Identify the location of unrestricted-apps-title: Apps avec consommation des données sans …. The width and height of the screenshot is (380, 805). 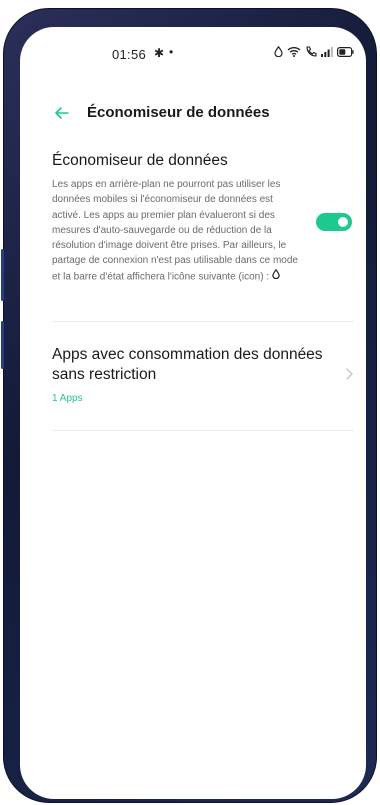
(187, 364).